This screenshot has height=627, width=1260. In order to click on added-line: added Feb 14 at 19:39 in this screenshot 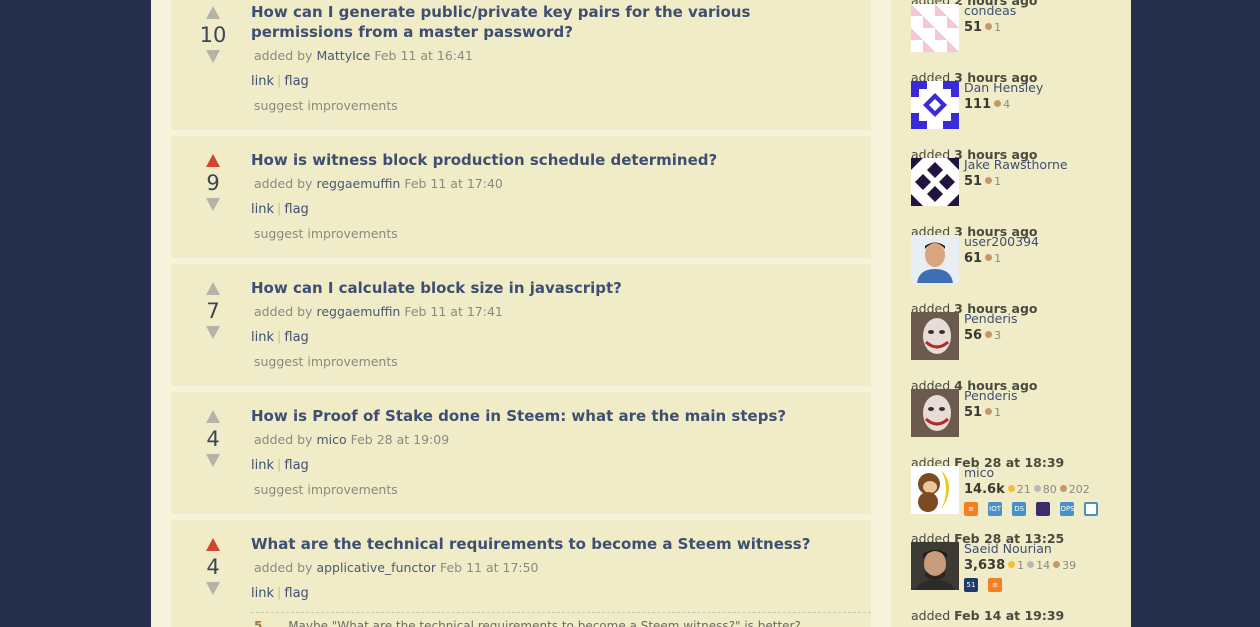, I will do `click(988, 615)`.